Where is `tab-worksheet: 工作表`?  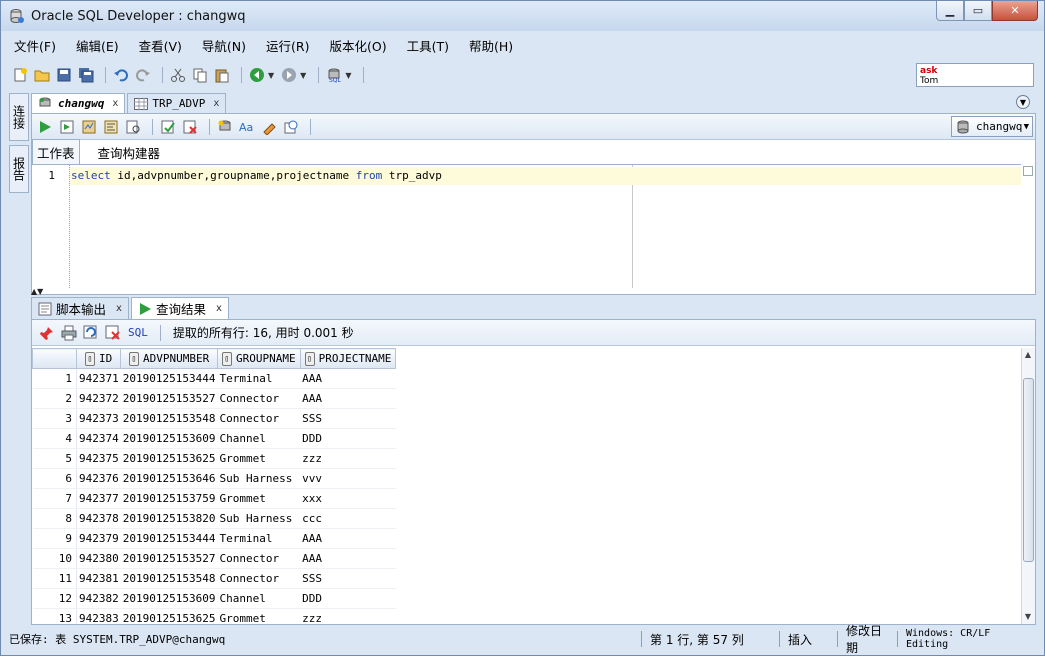 tab-worksheet: 工作表 is located at coordinates (56, 151).